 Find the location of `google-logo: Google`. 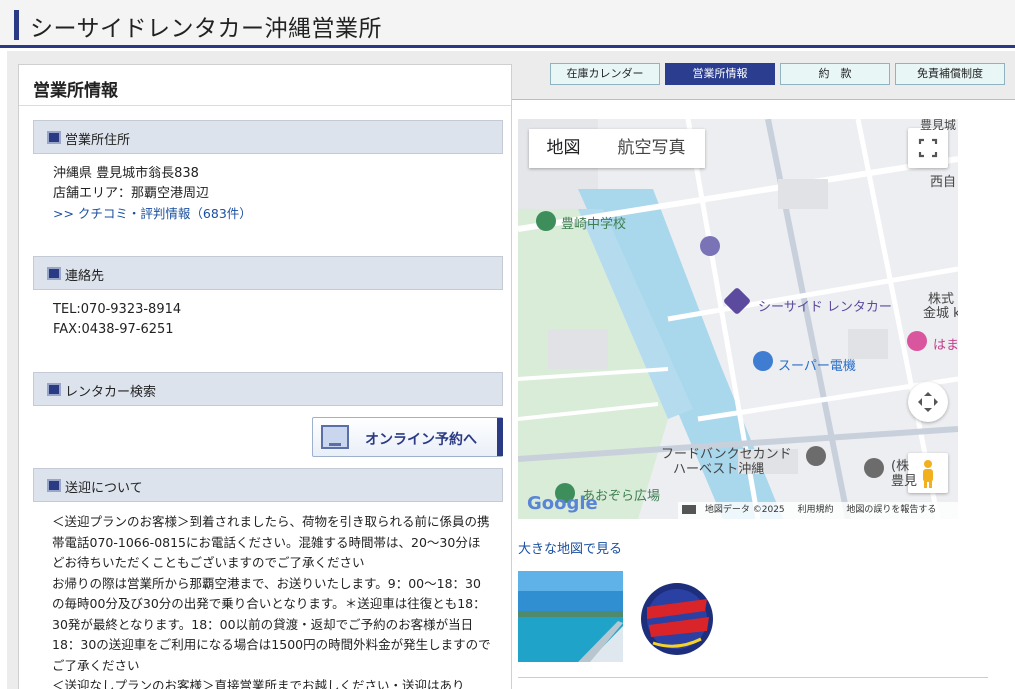

google-logo: Google is located at coordinates (562, 503).